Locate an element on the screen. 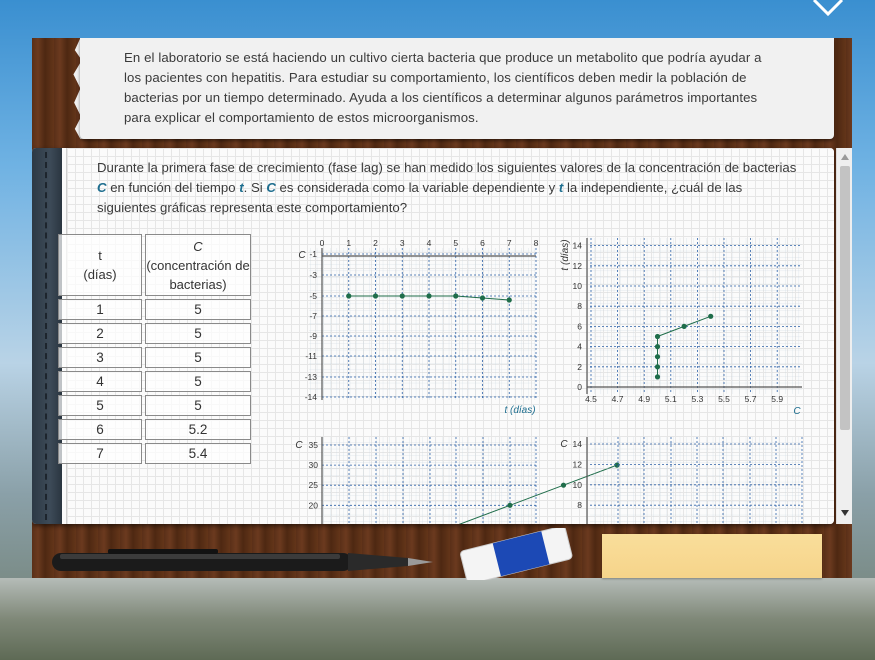 The width and height of the screenshot is (875, 660). question-part: . Si is located at coordinates (255, 187).